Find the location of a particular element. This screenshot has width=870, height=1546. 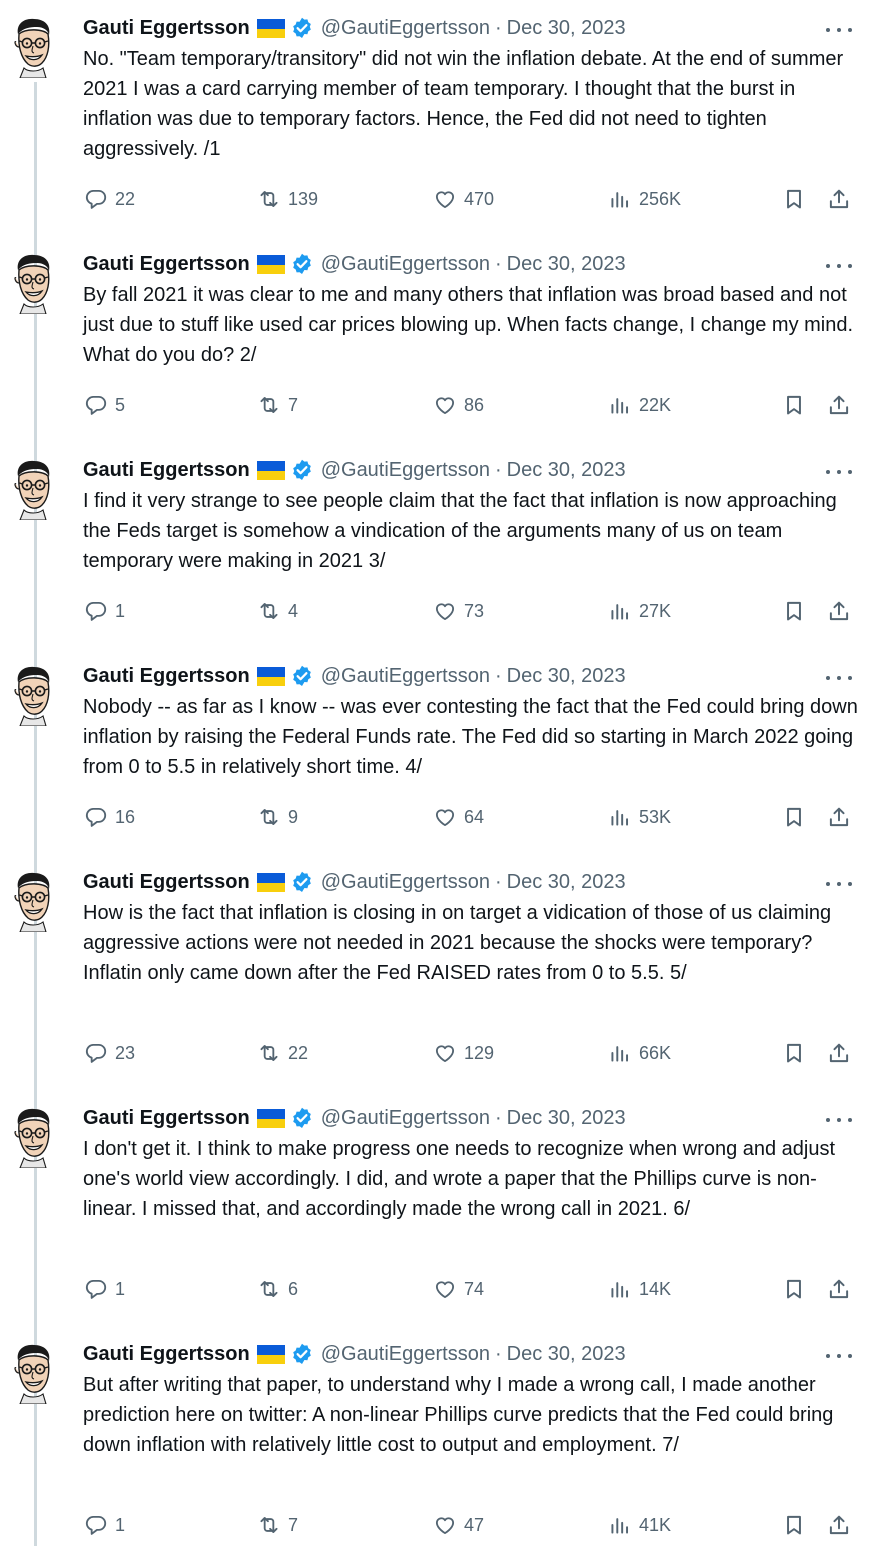

views-icon is located at coordinates (620, 611).